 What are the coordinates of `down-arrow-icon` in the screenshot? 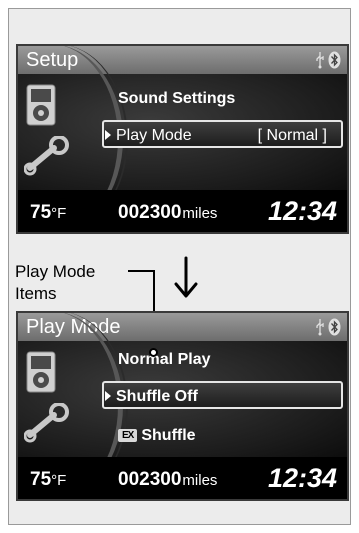 It's located at (186, 277).